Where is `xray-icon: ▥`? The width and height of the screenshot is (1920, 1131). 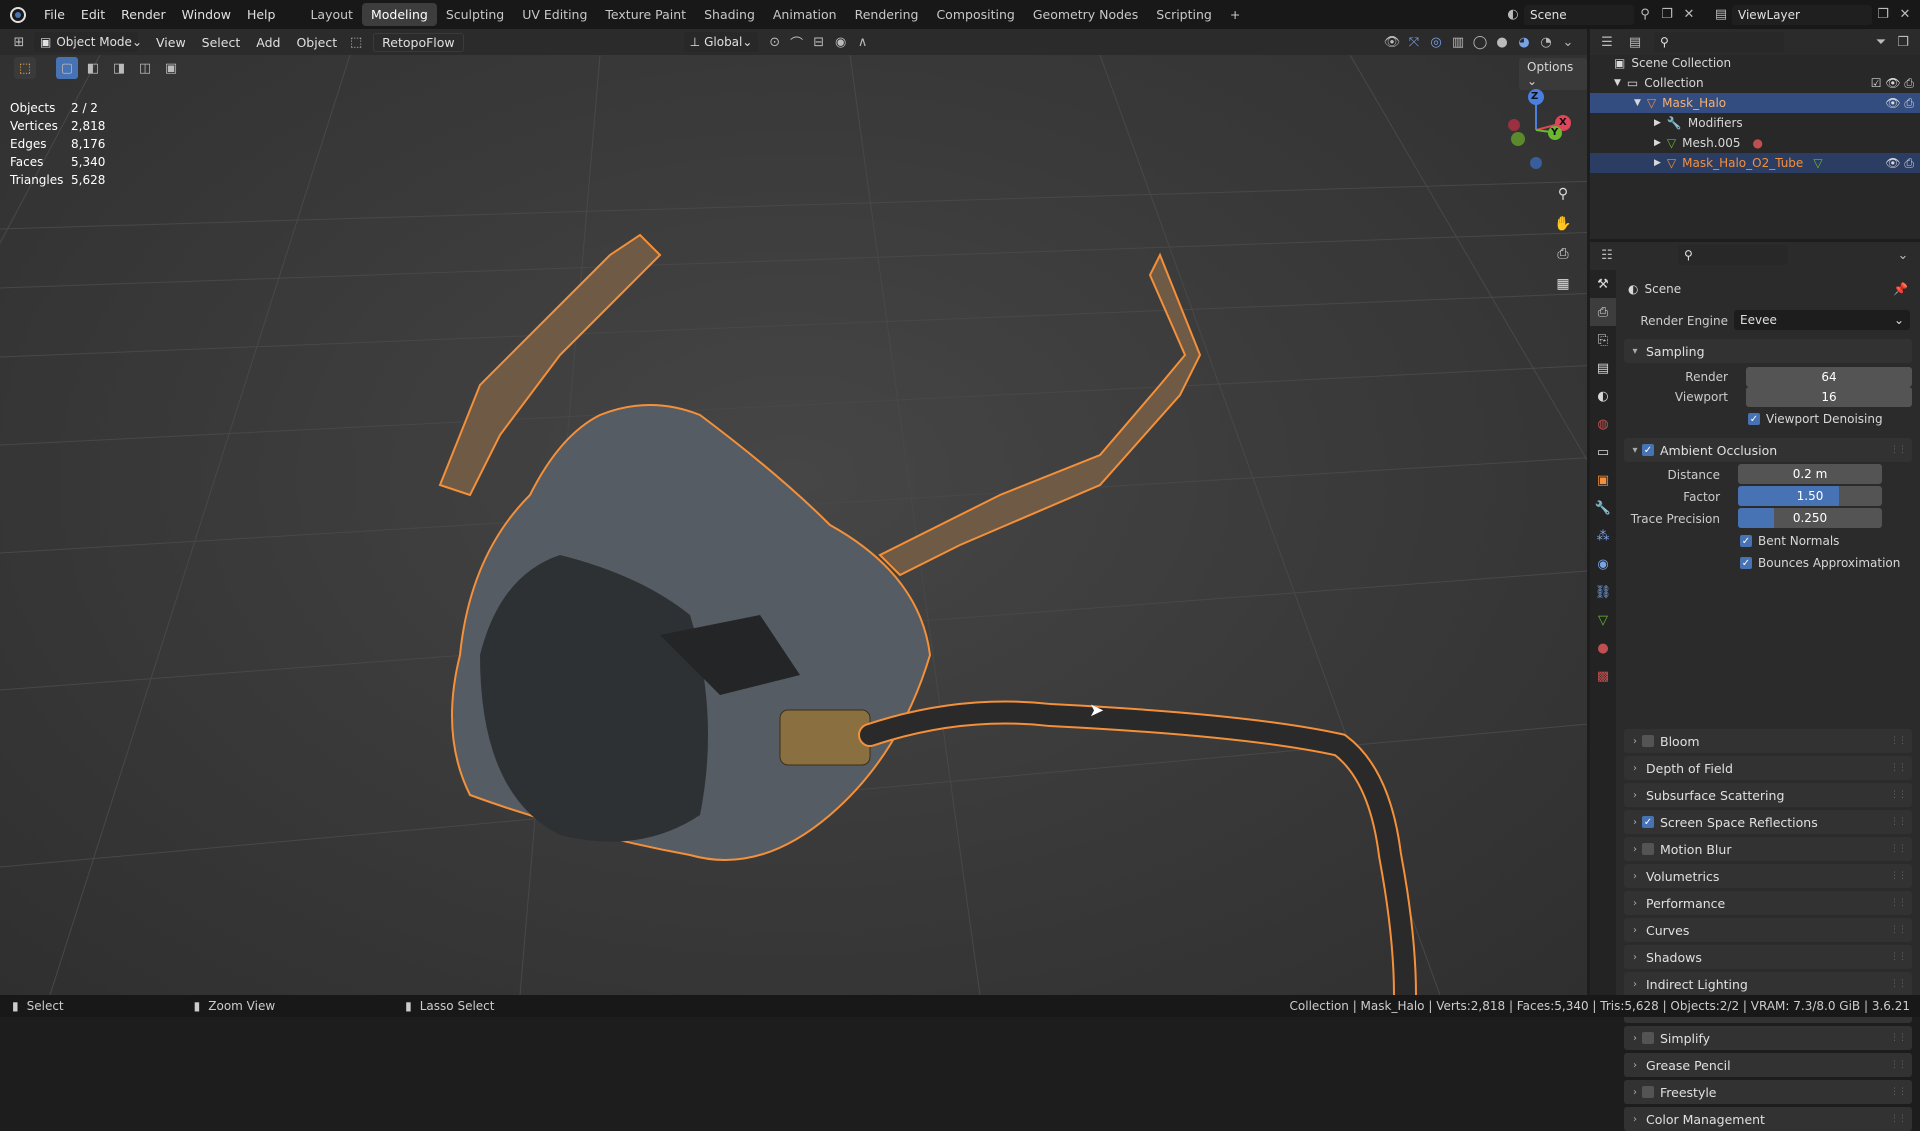
xray-icon: ▥ is located at coordinates (1458, 42).